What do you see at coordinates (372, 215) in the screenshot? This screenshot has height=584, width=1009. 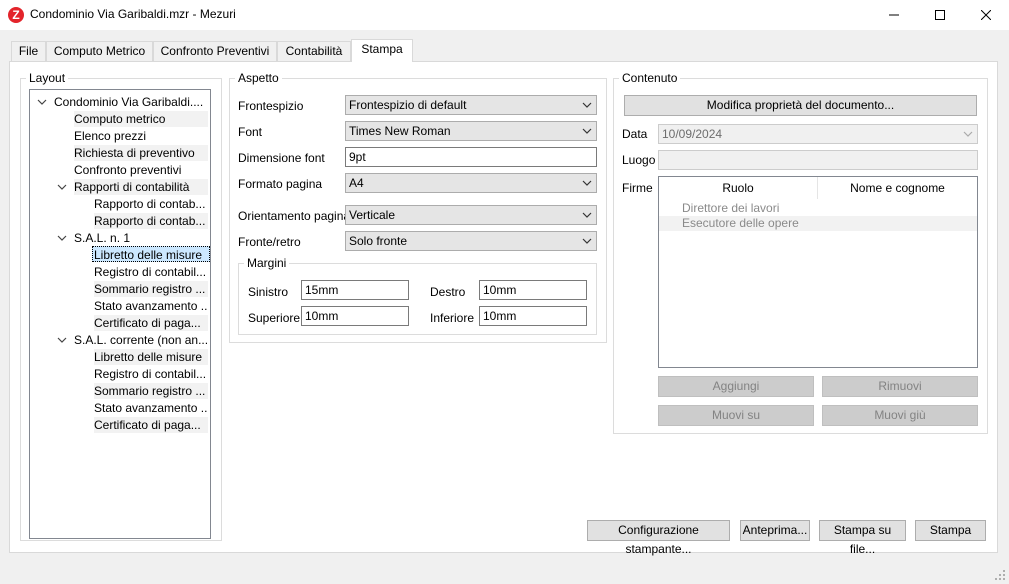 I see `orientamento-pagina-value: Verticale` at bounding box center [372, 215].